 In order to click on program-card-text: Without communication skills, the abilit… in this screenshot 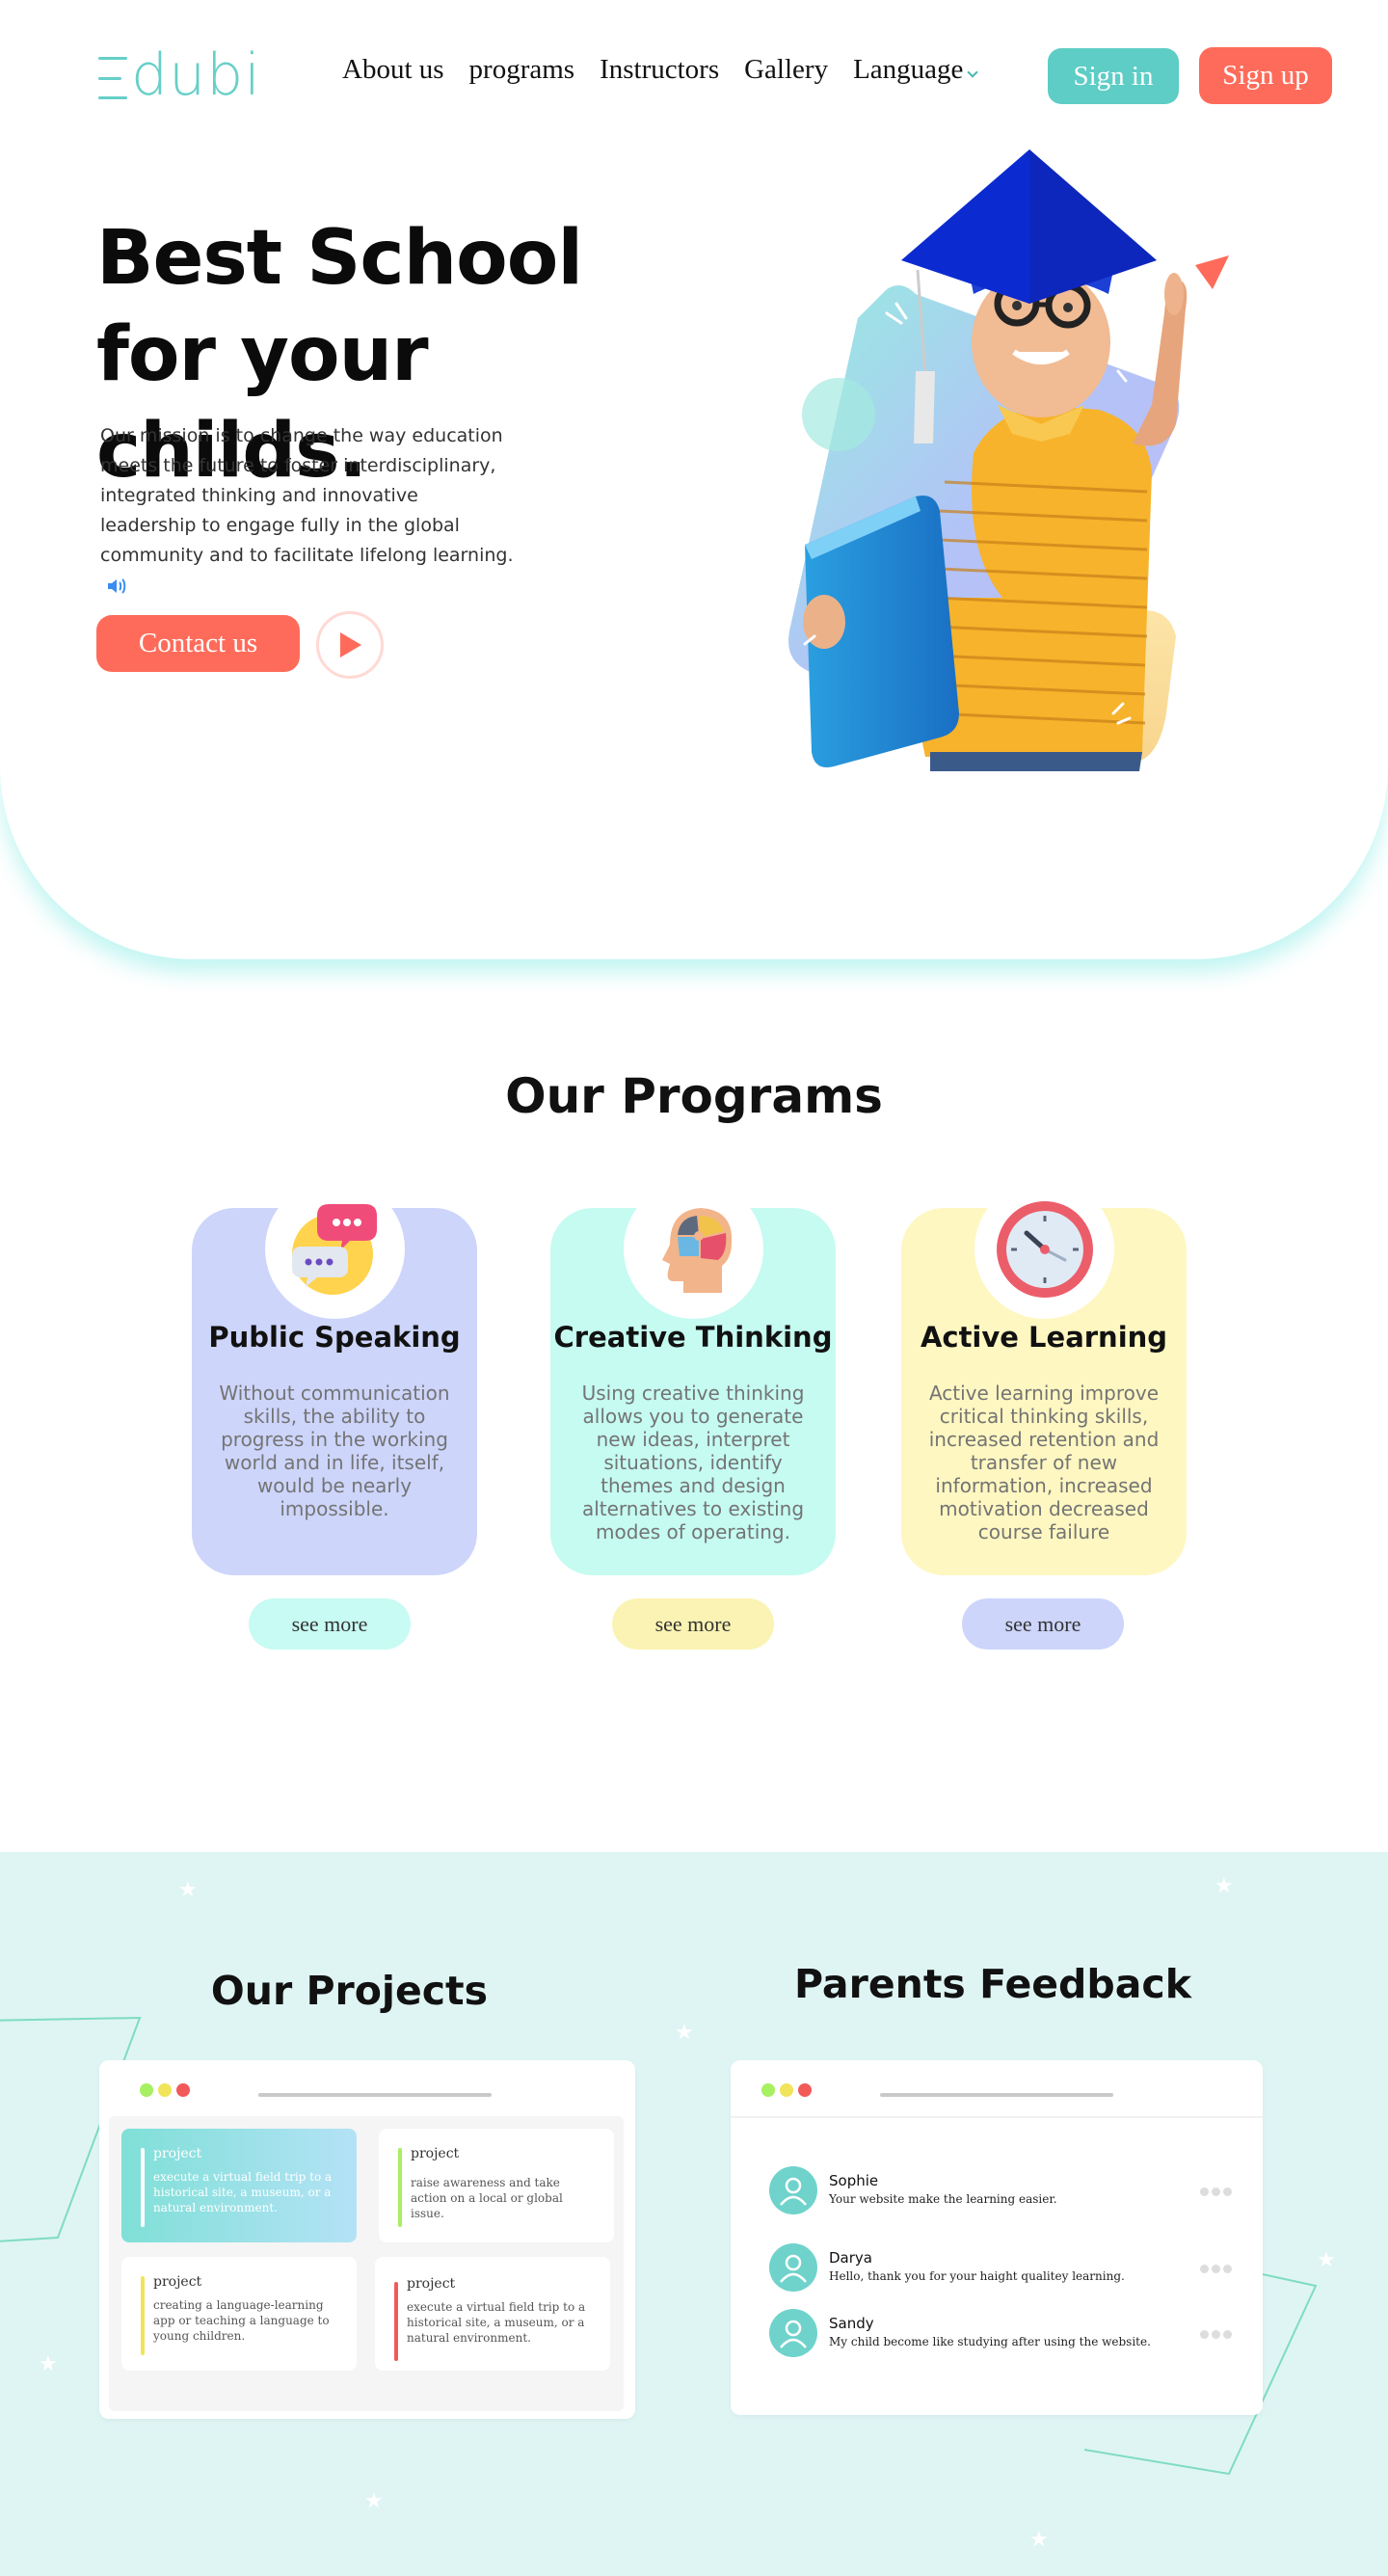, I will do `click(334, 1451)`.